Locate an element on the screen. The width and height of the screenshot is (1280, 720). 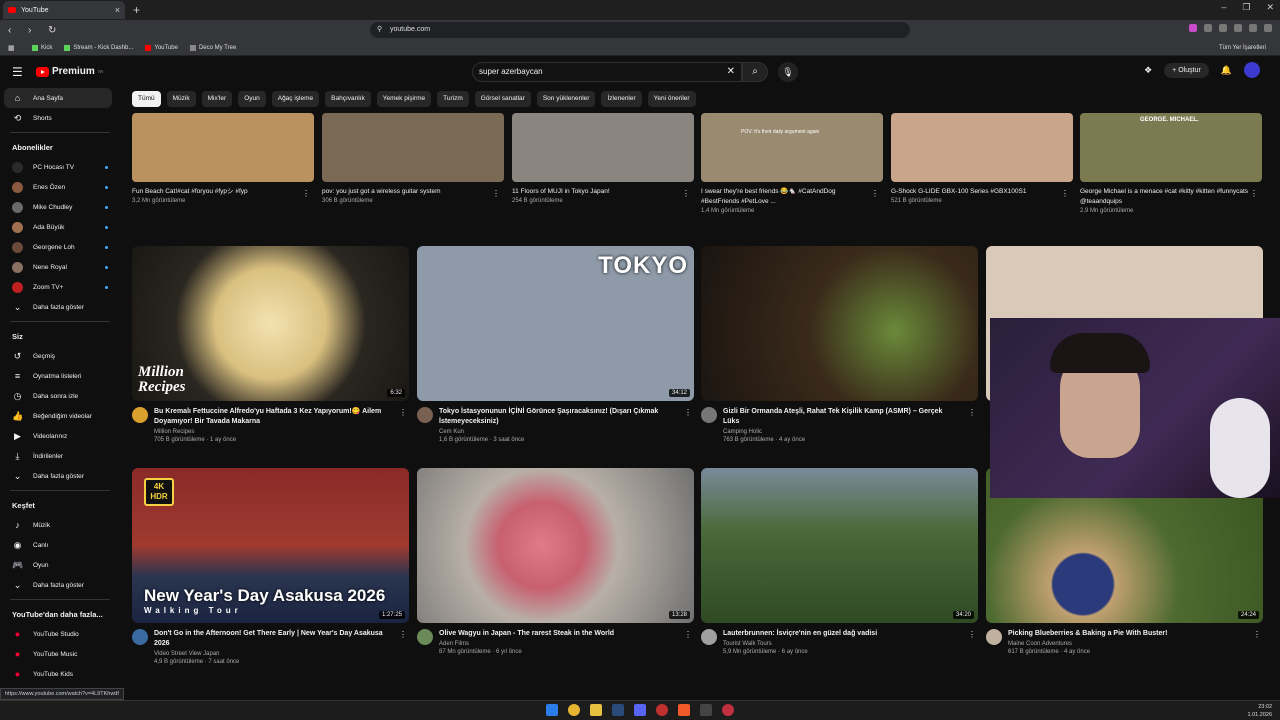
filter-chip: İzlenenler is located at coordinates (621, 99).